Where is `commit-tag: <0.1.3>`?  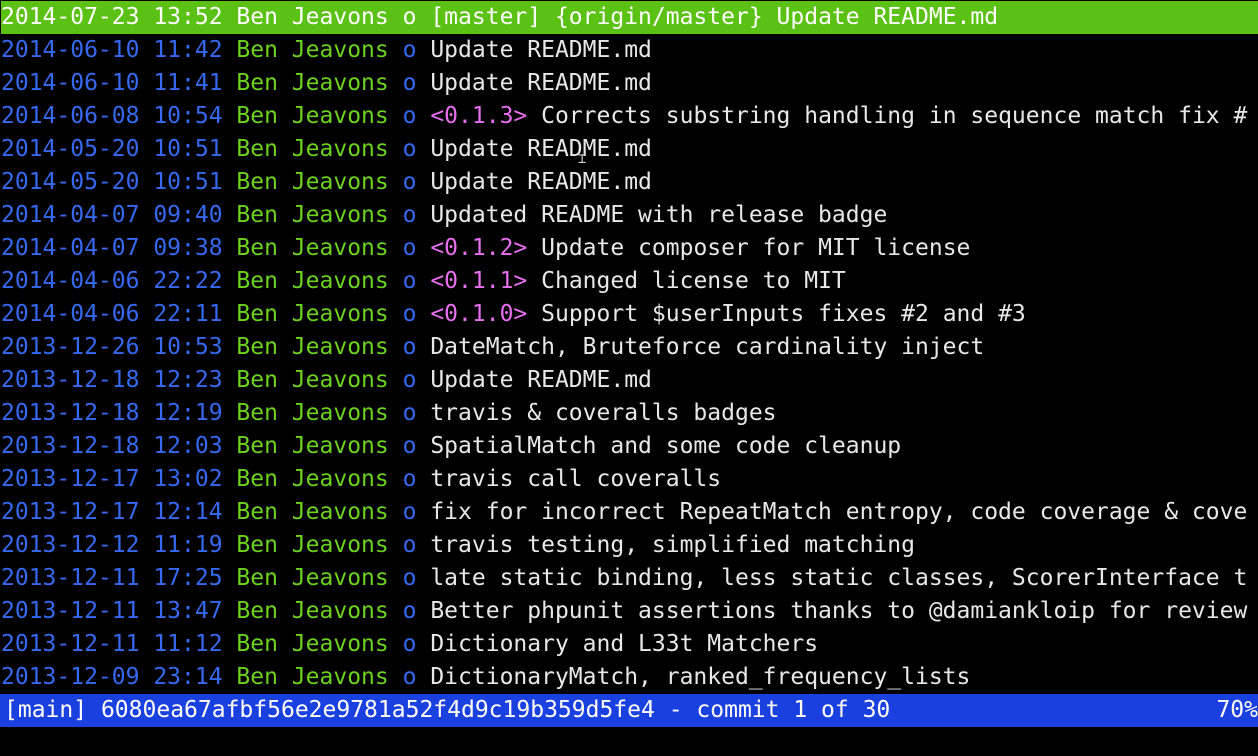 commit-tag: <0.1.3> is located at coordinates (479, 116).